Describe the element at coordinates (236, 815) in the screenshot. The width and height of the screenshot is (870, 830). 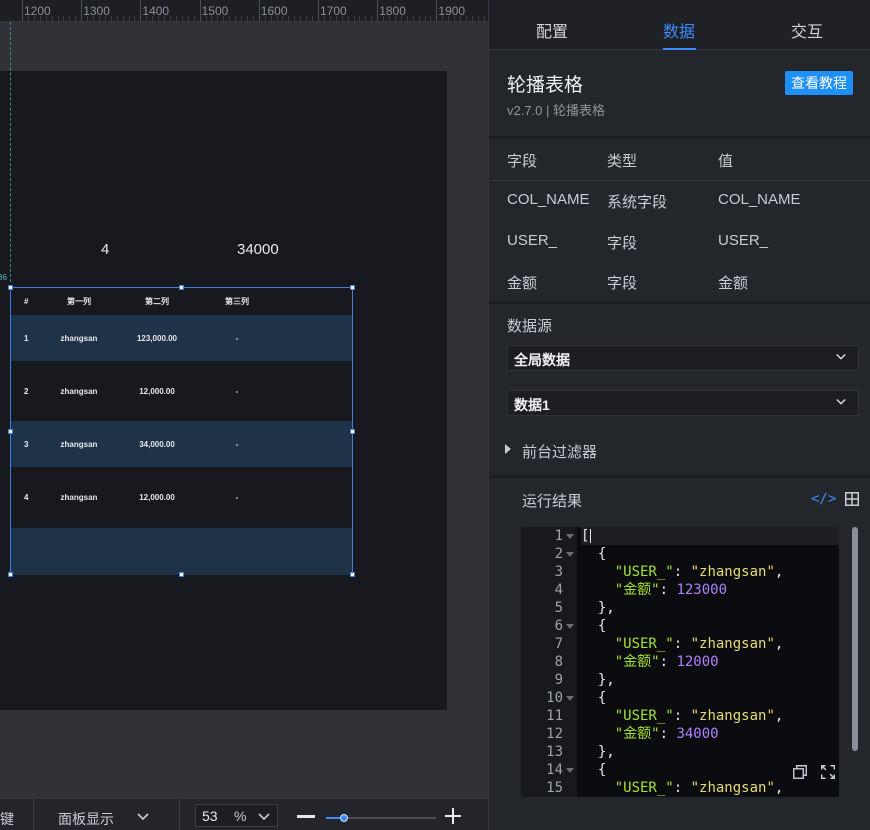
I see `zoom-select: 53 %` at that location.